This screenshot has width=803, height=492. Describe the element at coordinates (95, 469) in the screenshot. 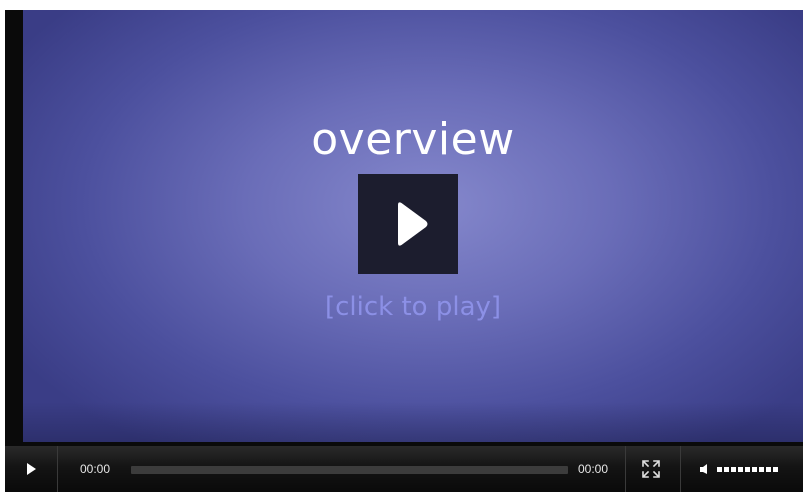

I see `current-time: 00:00` at that location.